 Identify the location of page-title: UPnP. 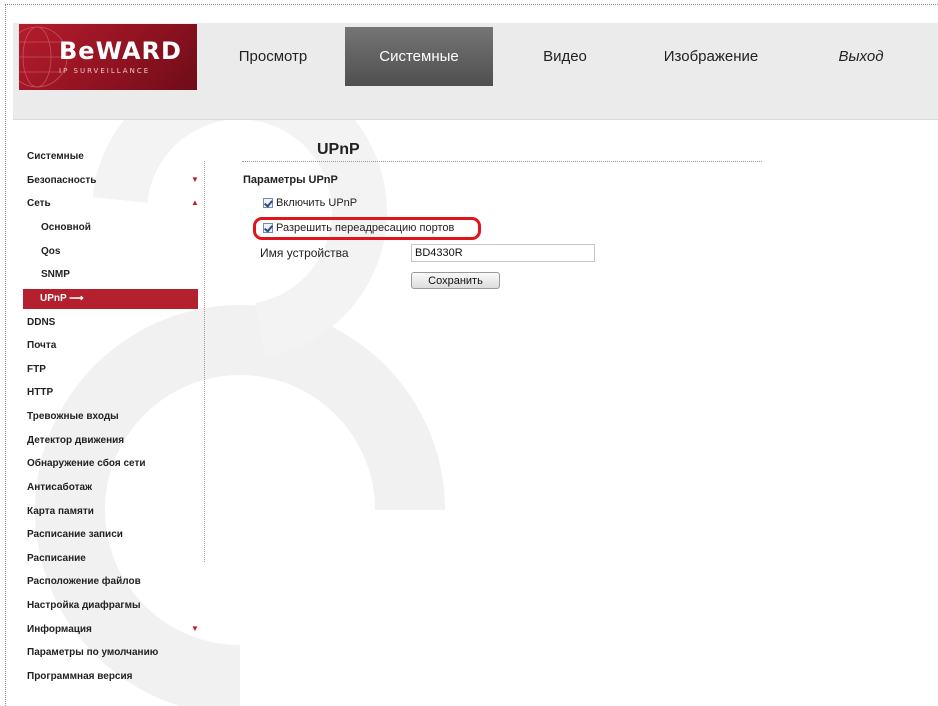
(338, 149).